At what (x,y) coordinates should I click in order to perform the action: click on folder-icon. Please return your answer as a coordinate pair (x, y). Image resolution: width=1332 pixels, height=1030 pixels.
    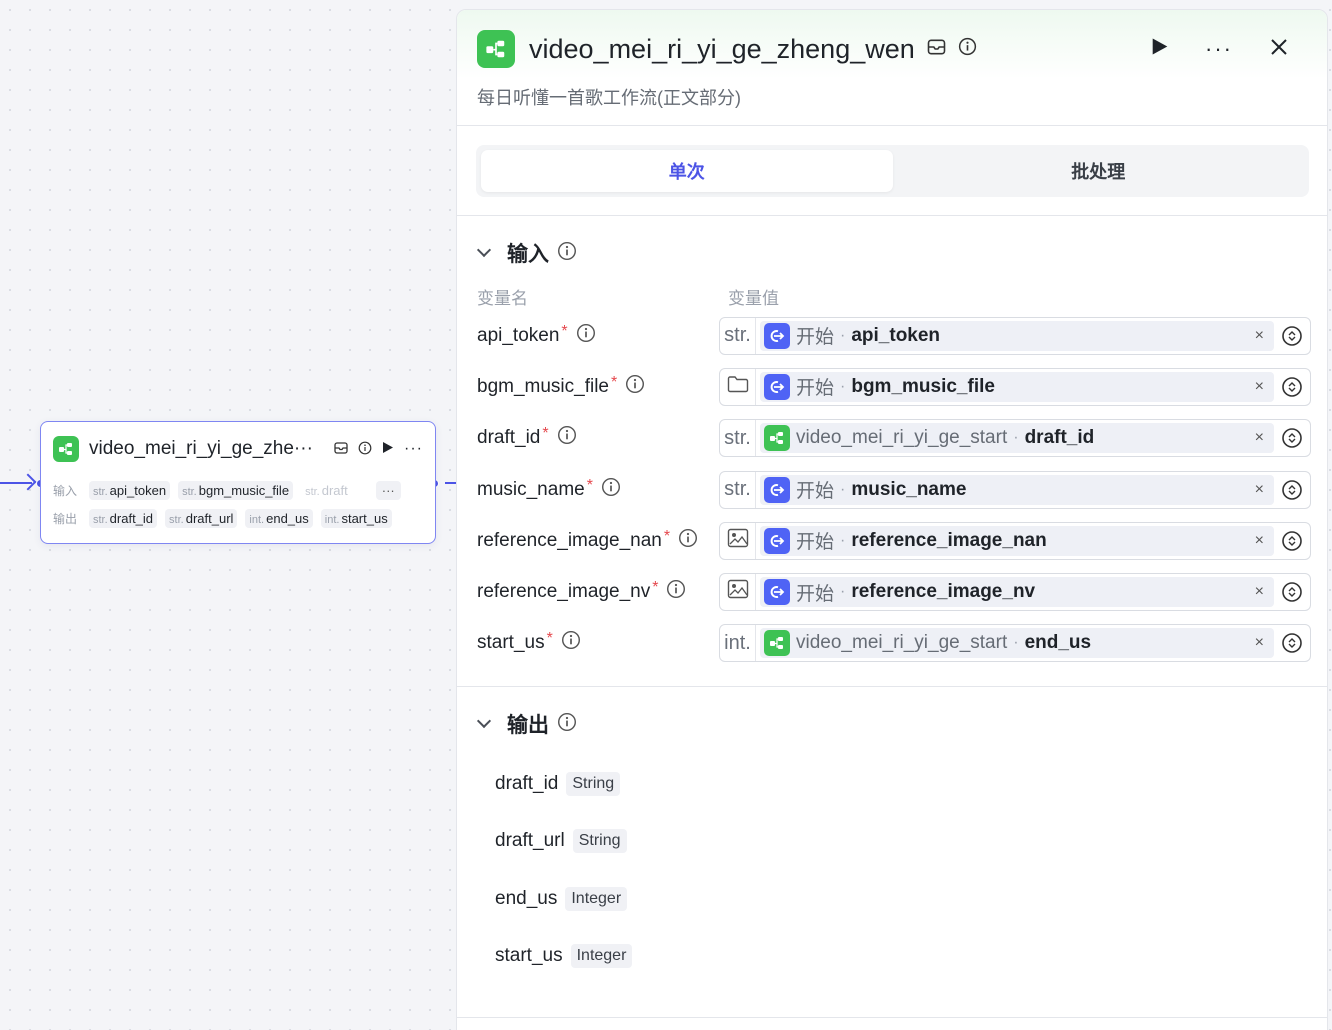
    Looking at the image, I should click on (738, 387).